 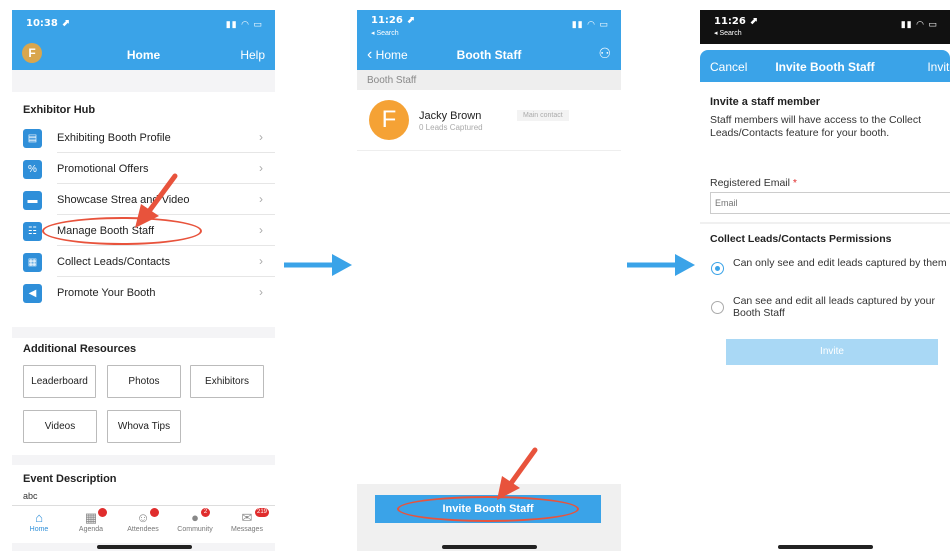 I want to click on exhibitors-button: Exhibitors, so click(x=227, y=381).